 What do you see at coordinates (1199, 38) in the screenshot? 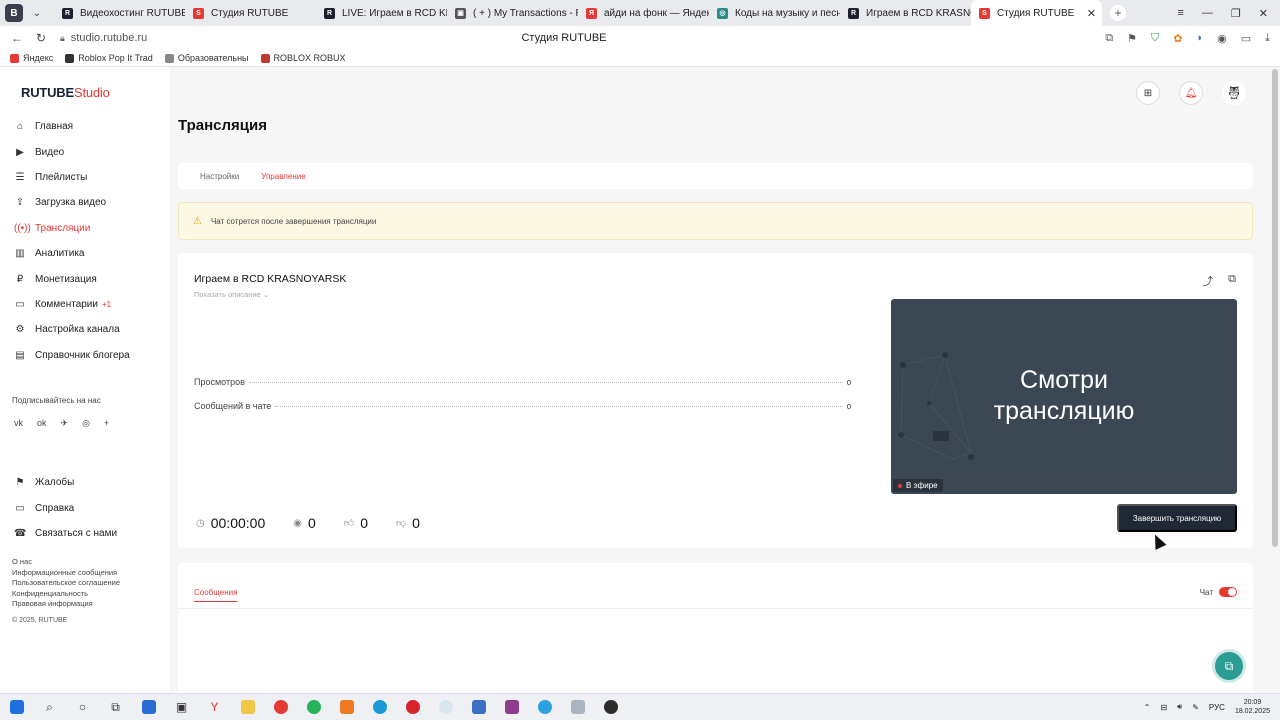
I see `voice-icon: ◗` at bounding box center [1199, 38].